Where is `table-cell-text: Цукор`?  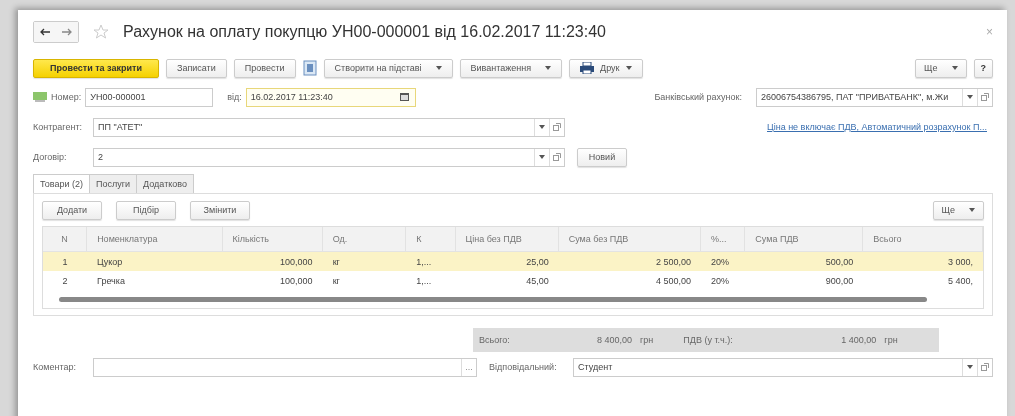
table-cell-text: Цукор is located at coordinates (110, 261).